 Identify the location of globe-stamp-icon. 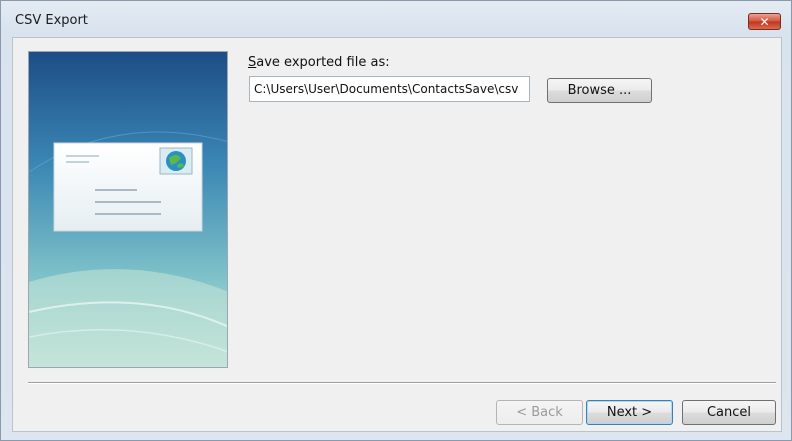
(176, 161).